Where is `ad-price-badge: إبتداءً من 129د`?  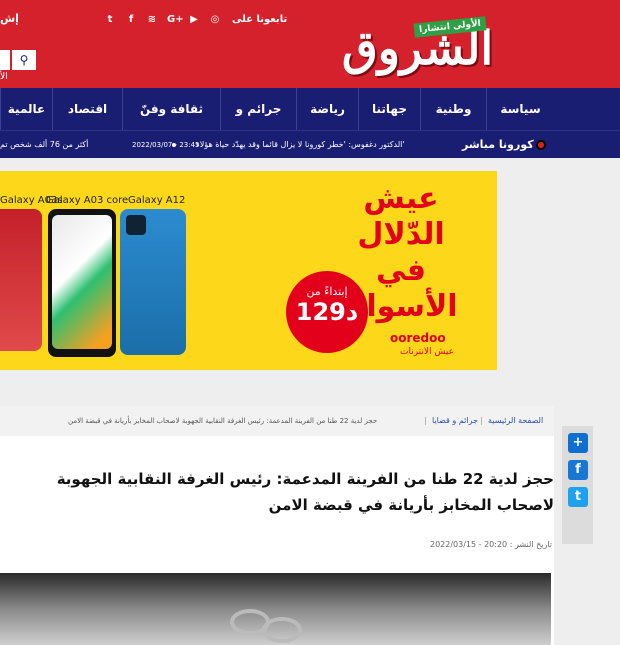 ad-price-badge: إبتداءً من 129د is located at coordinates (327, 312).